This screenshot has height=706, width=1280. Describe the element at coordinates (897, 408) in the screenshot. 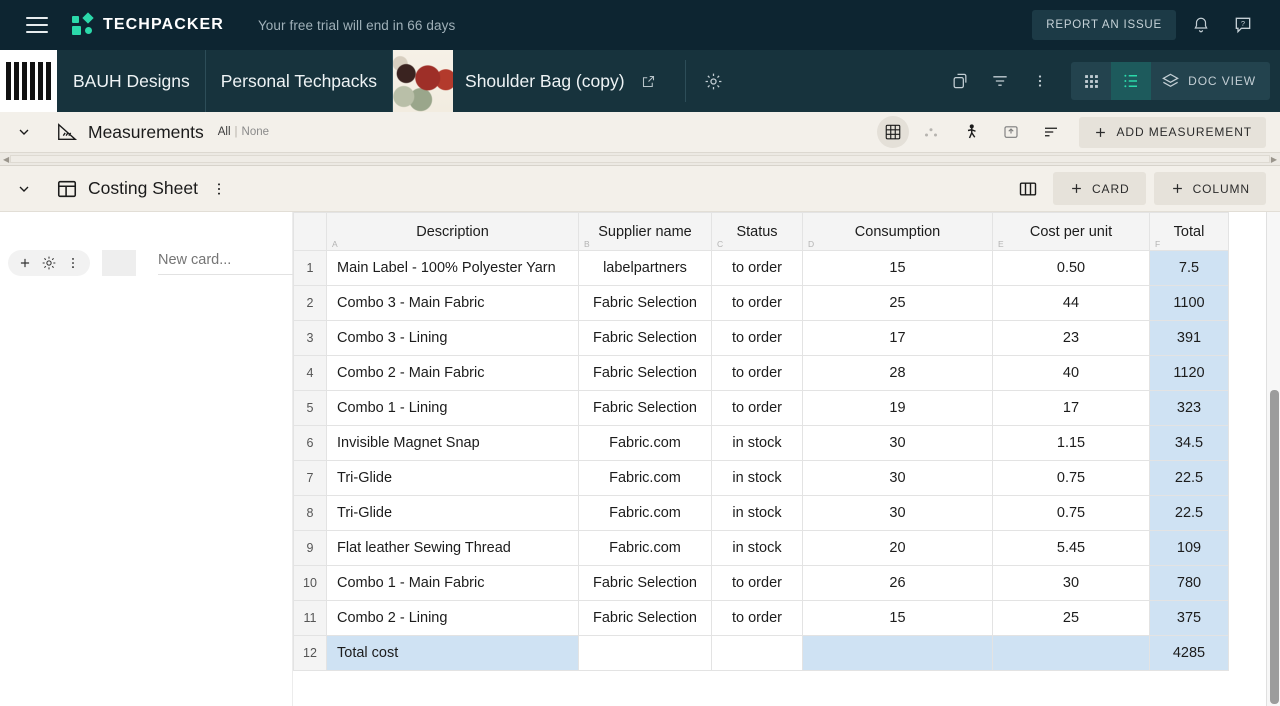

I see `cell-consumption: 19` at that location.